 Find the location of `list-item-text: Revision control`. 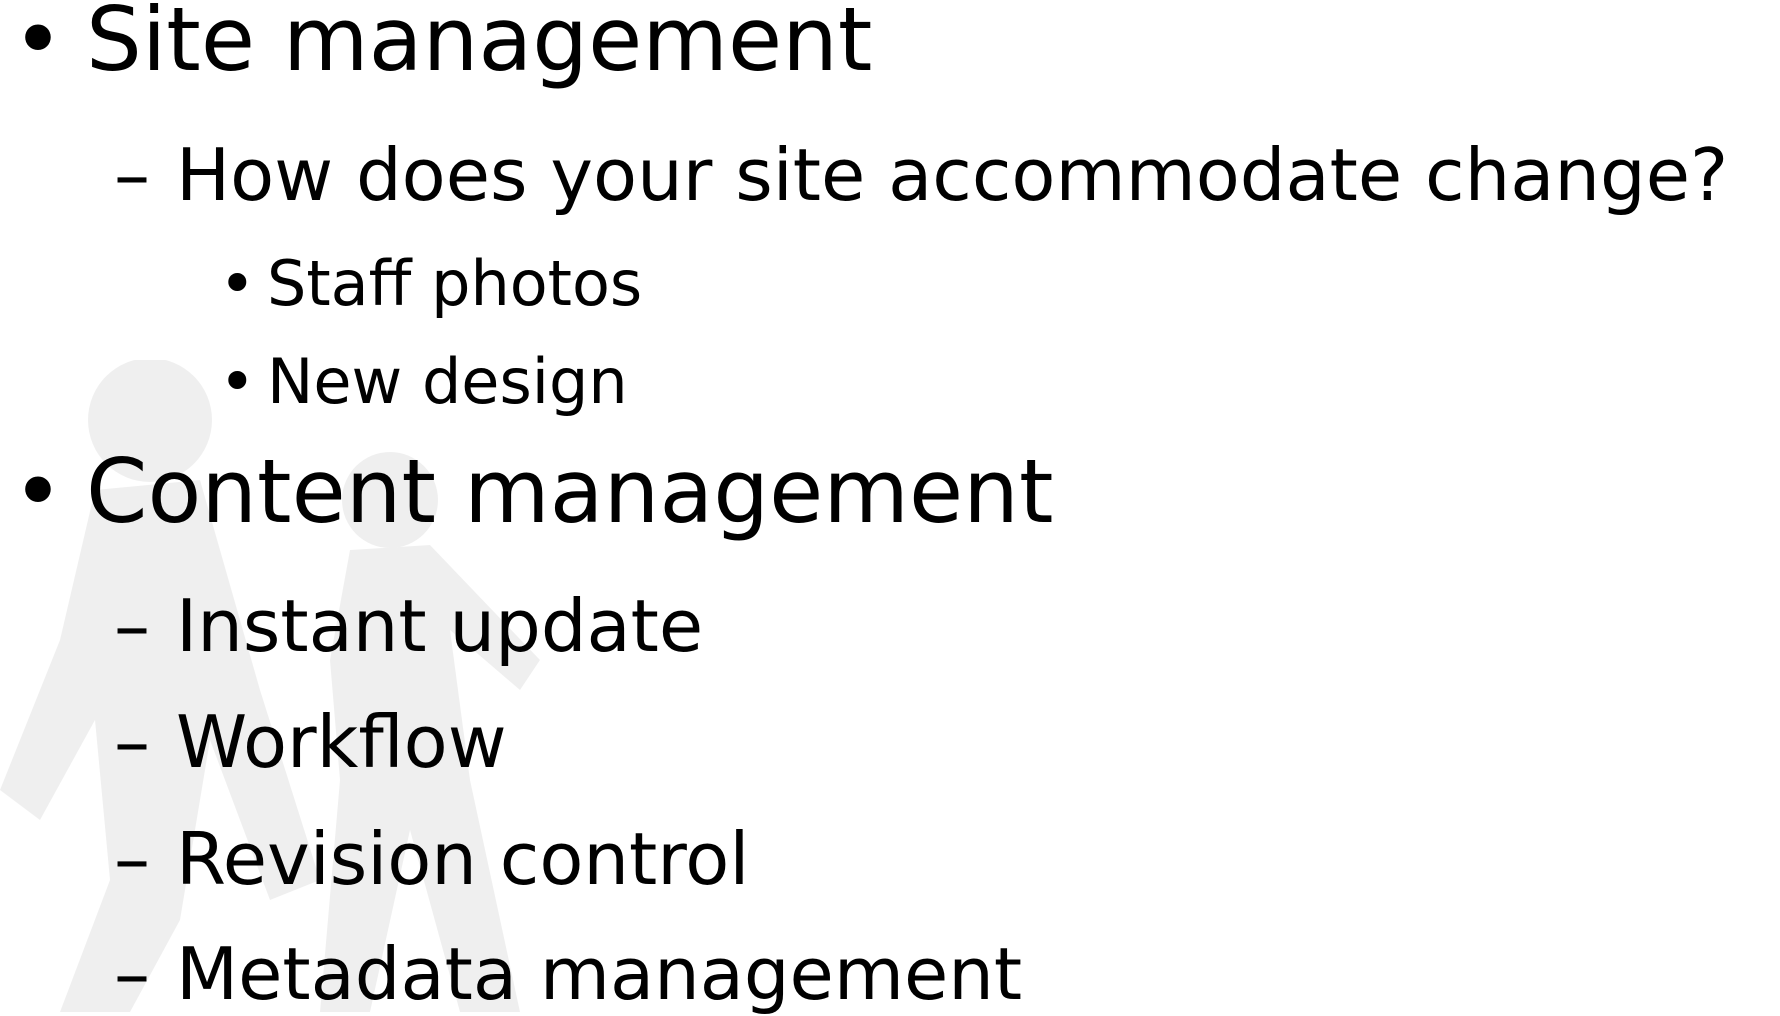

list-item-text: Revision control is located at coordinates (463, 859).